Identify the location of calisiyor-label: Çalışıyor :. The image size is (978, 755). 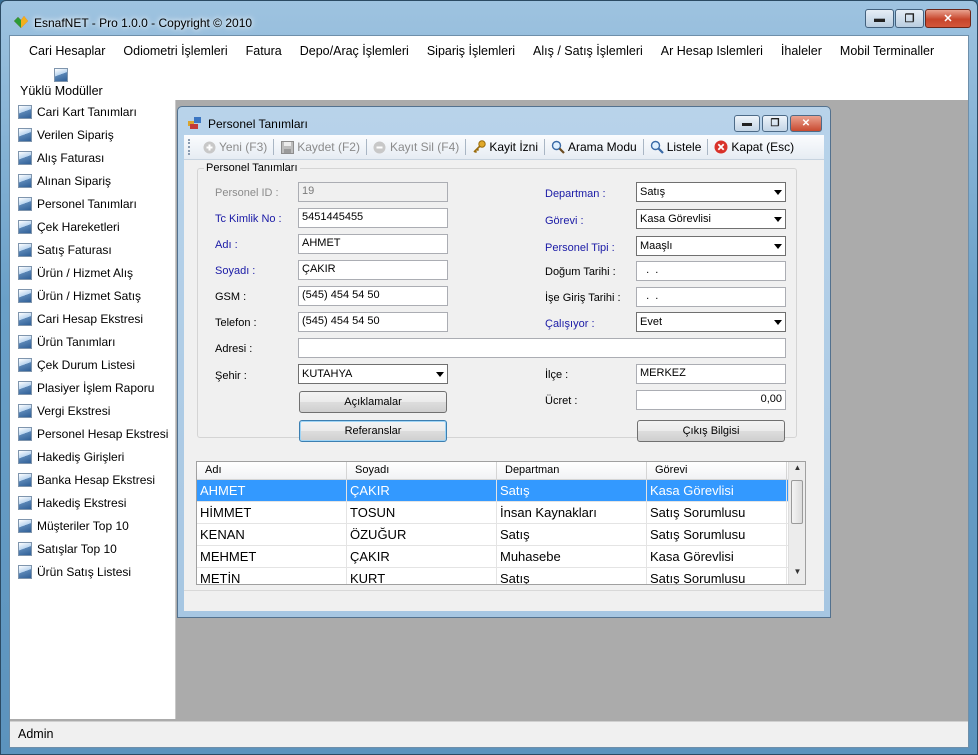
(570, 324).